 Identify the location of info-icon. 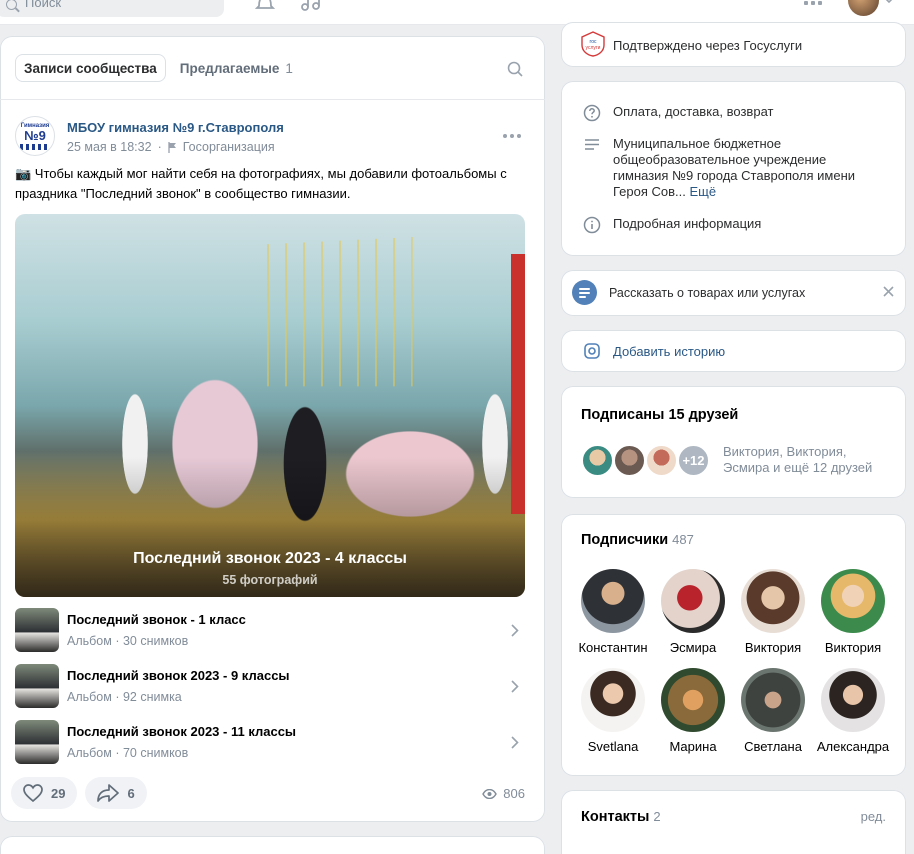
(592, 225).